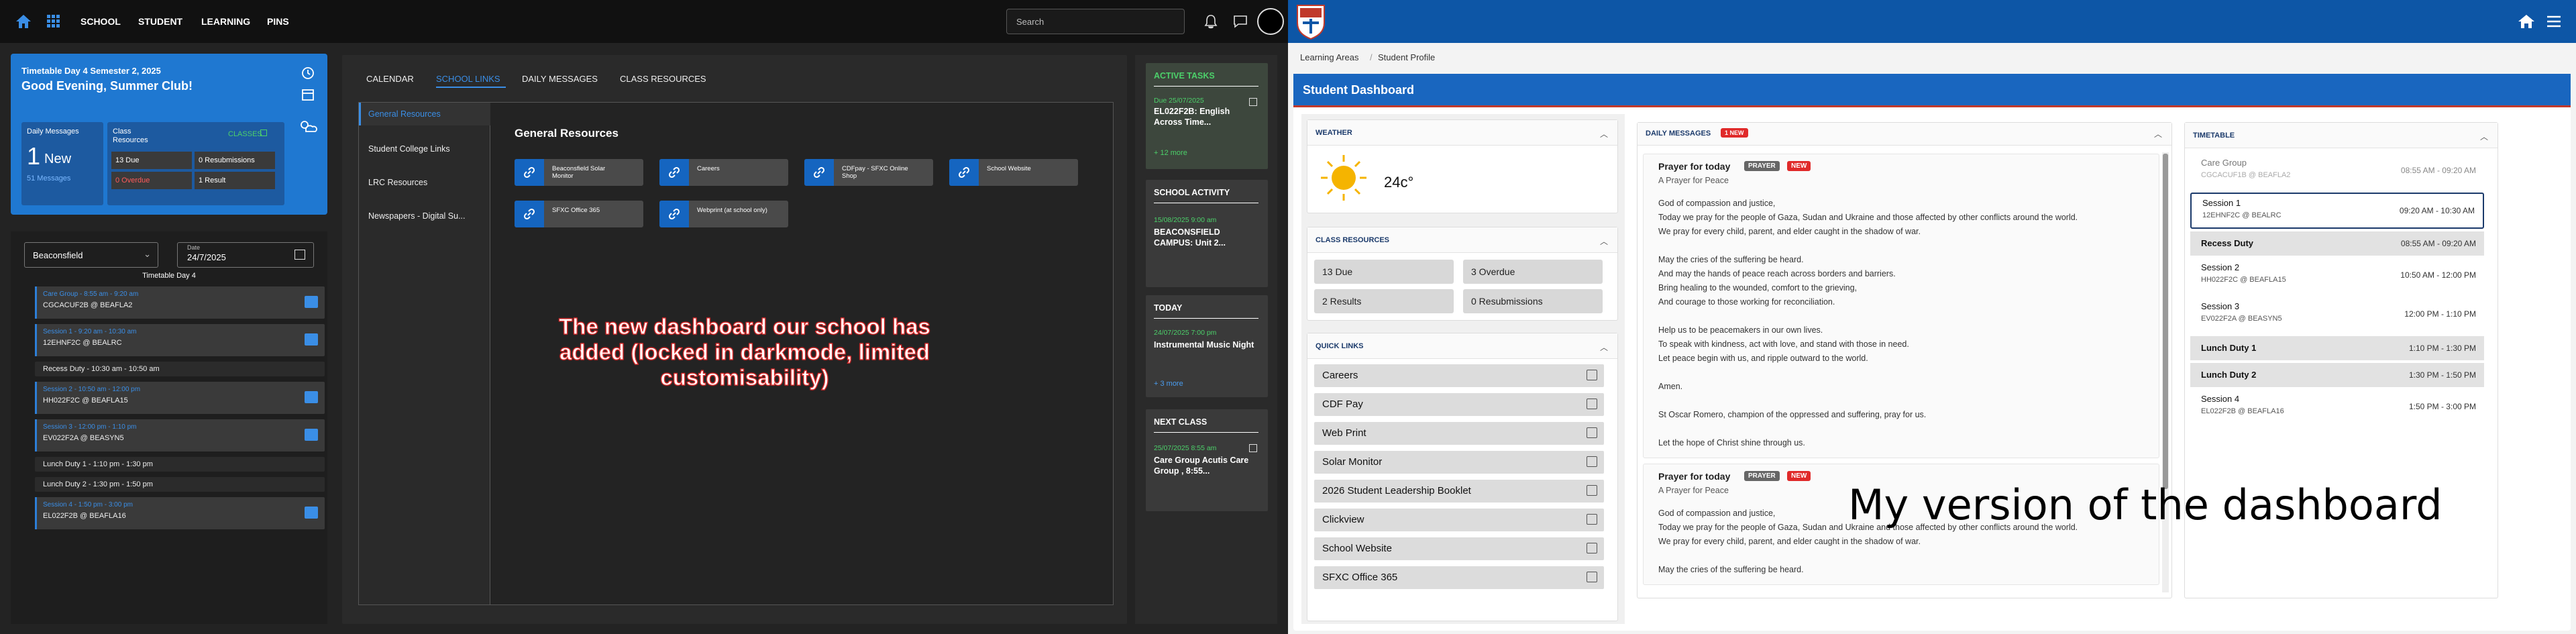  I want to click on nav-school: SCHOOL, so click(100, 21).